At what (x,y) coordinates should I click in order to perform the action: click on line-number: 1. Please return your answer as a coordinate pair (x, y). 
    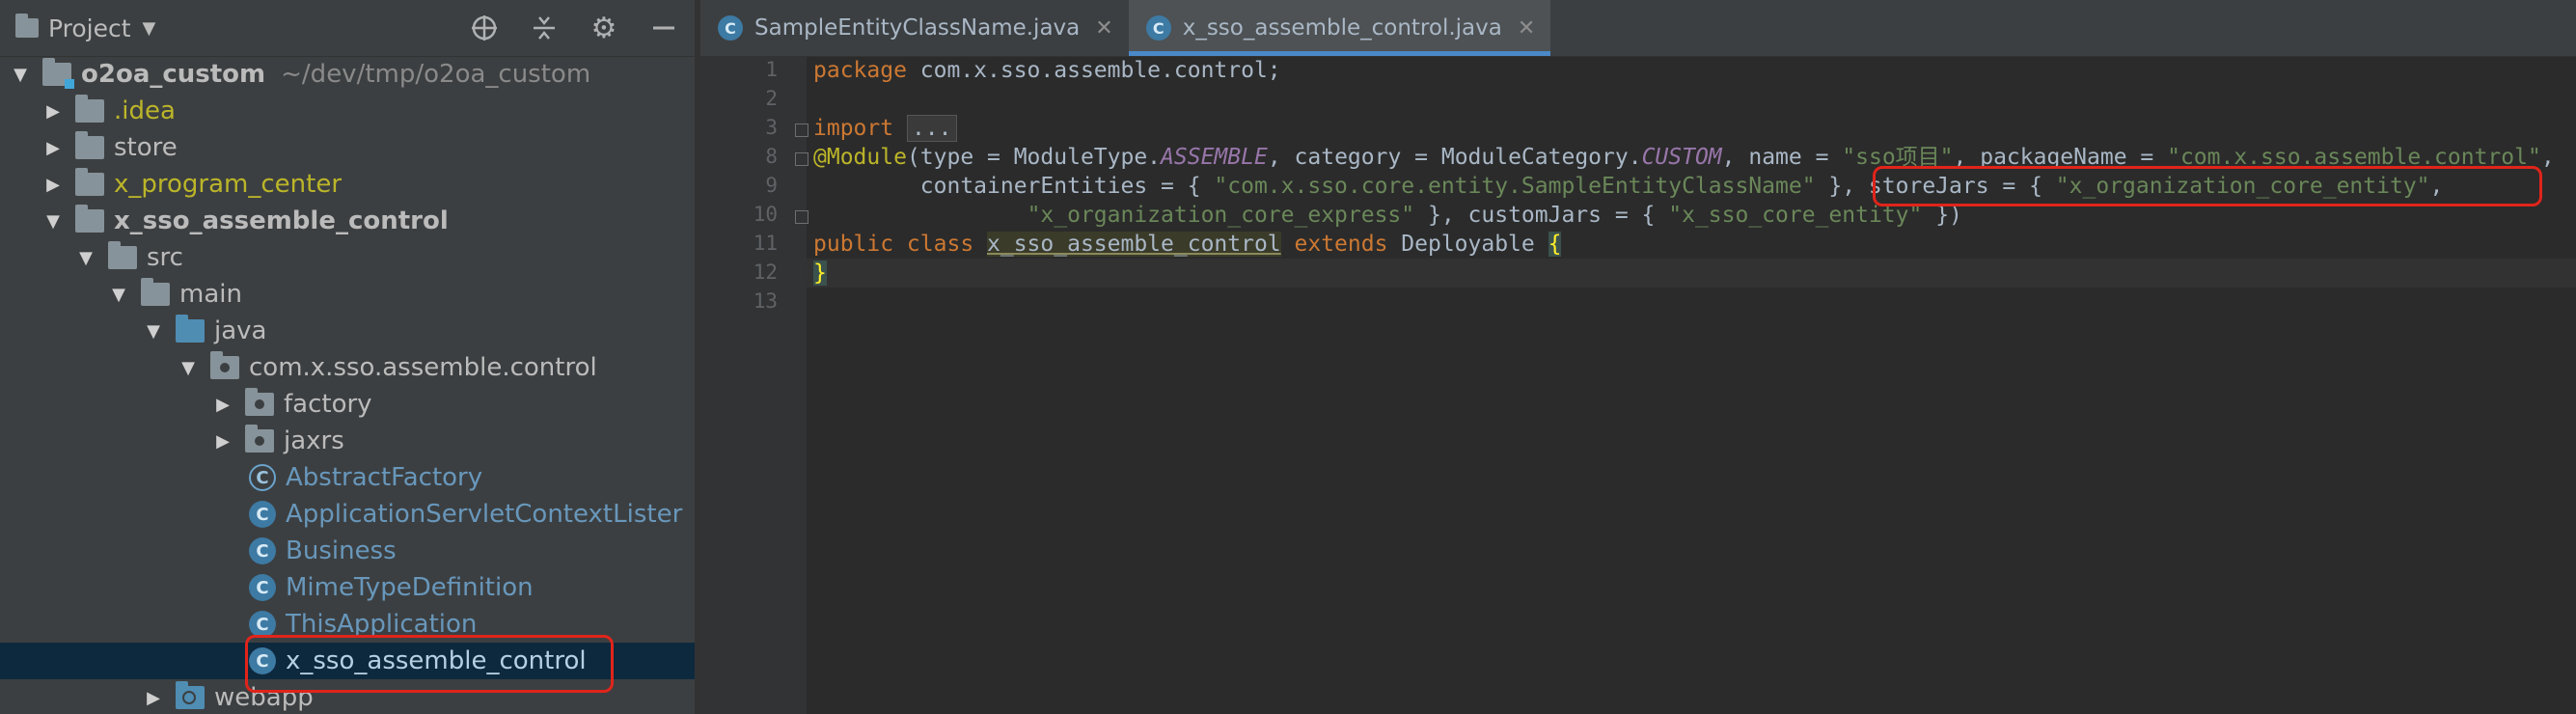
    Looking at the image, I should click on (772, 70).